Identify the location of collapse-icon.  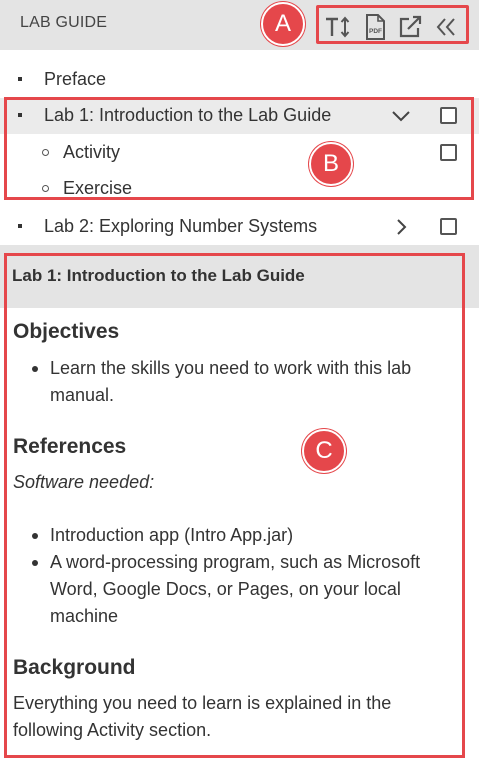
(447, 27).